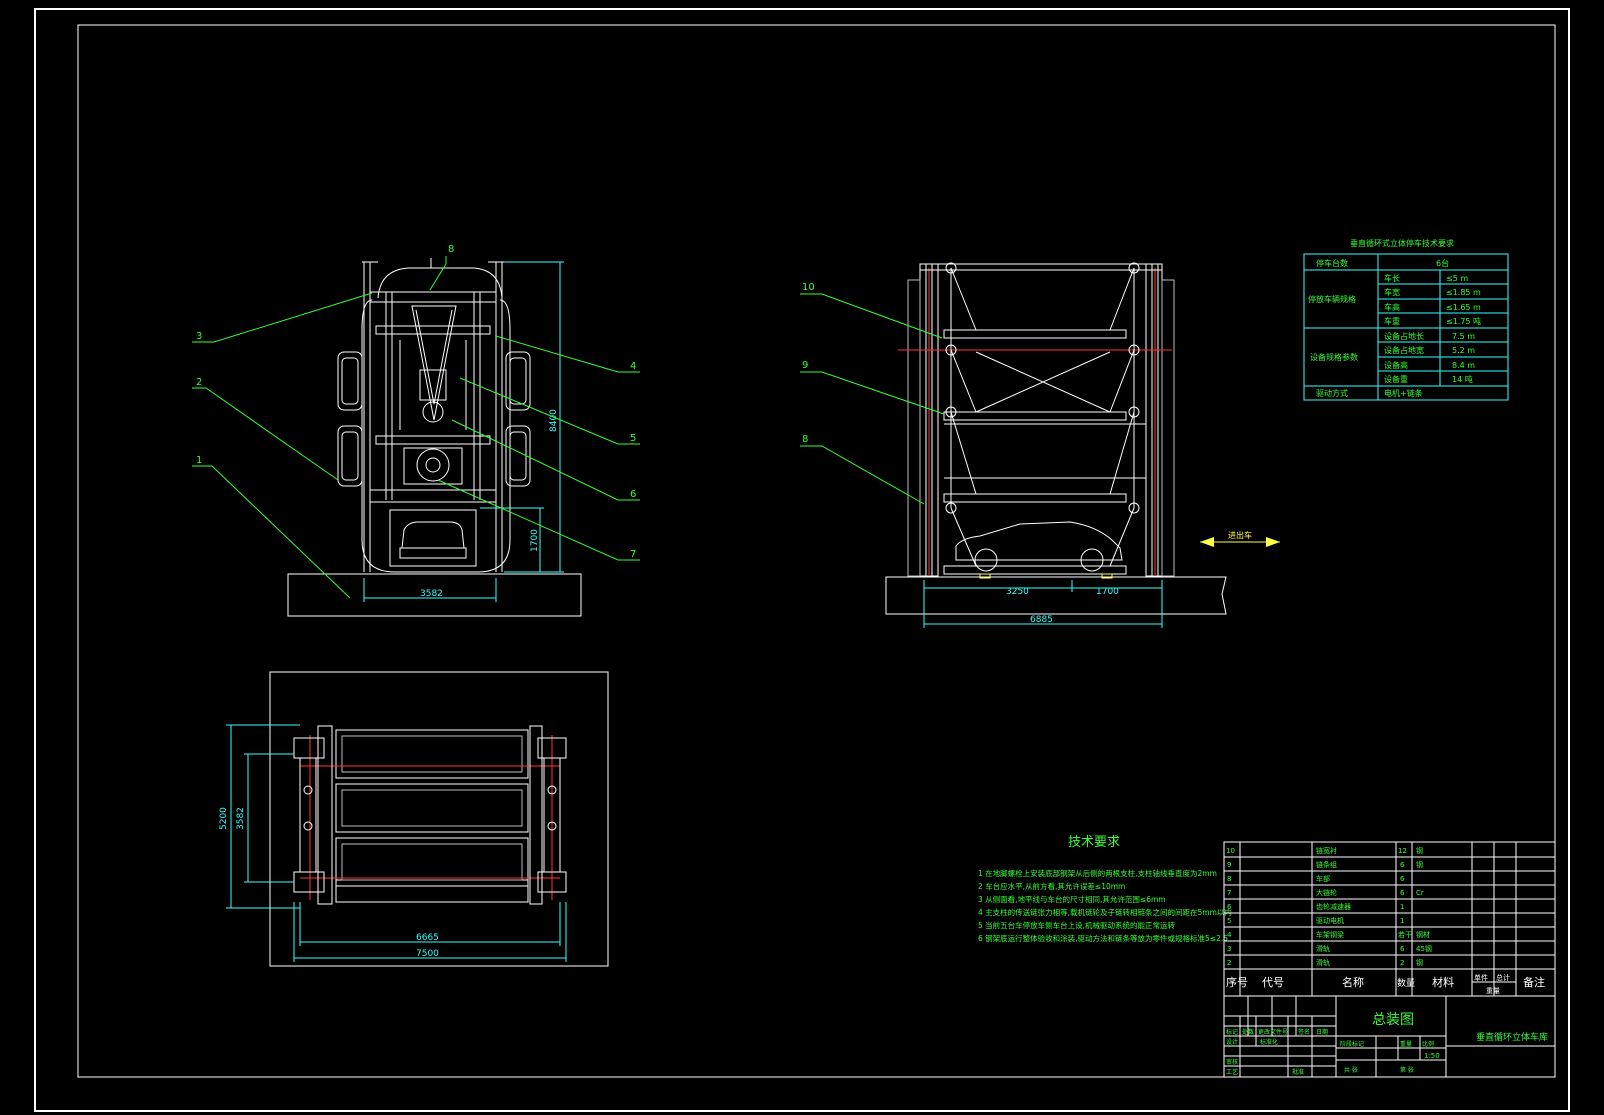  What do you see at coordinates (1044, 452) in the screenshot?
I see `pallets` at bounding box center [1044, 452].